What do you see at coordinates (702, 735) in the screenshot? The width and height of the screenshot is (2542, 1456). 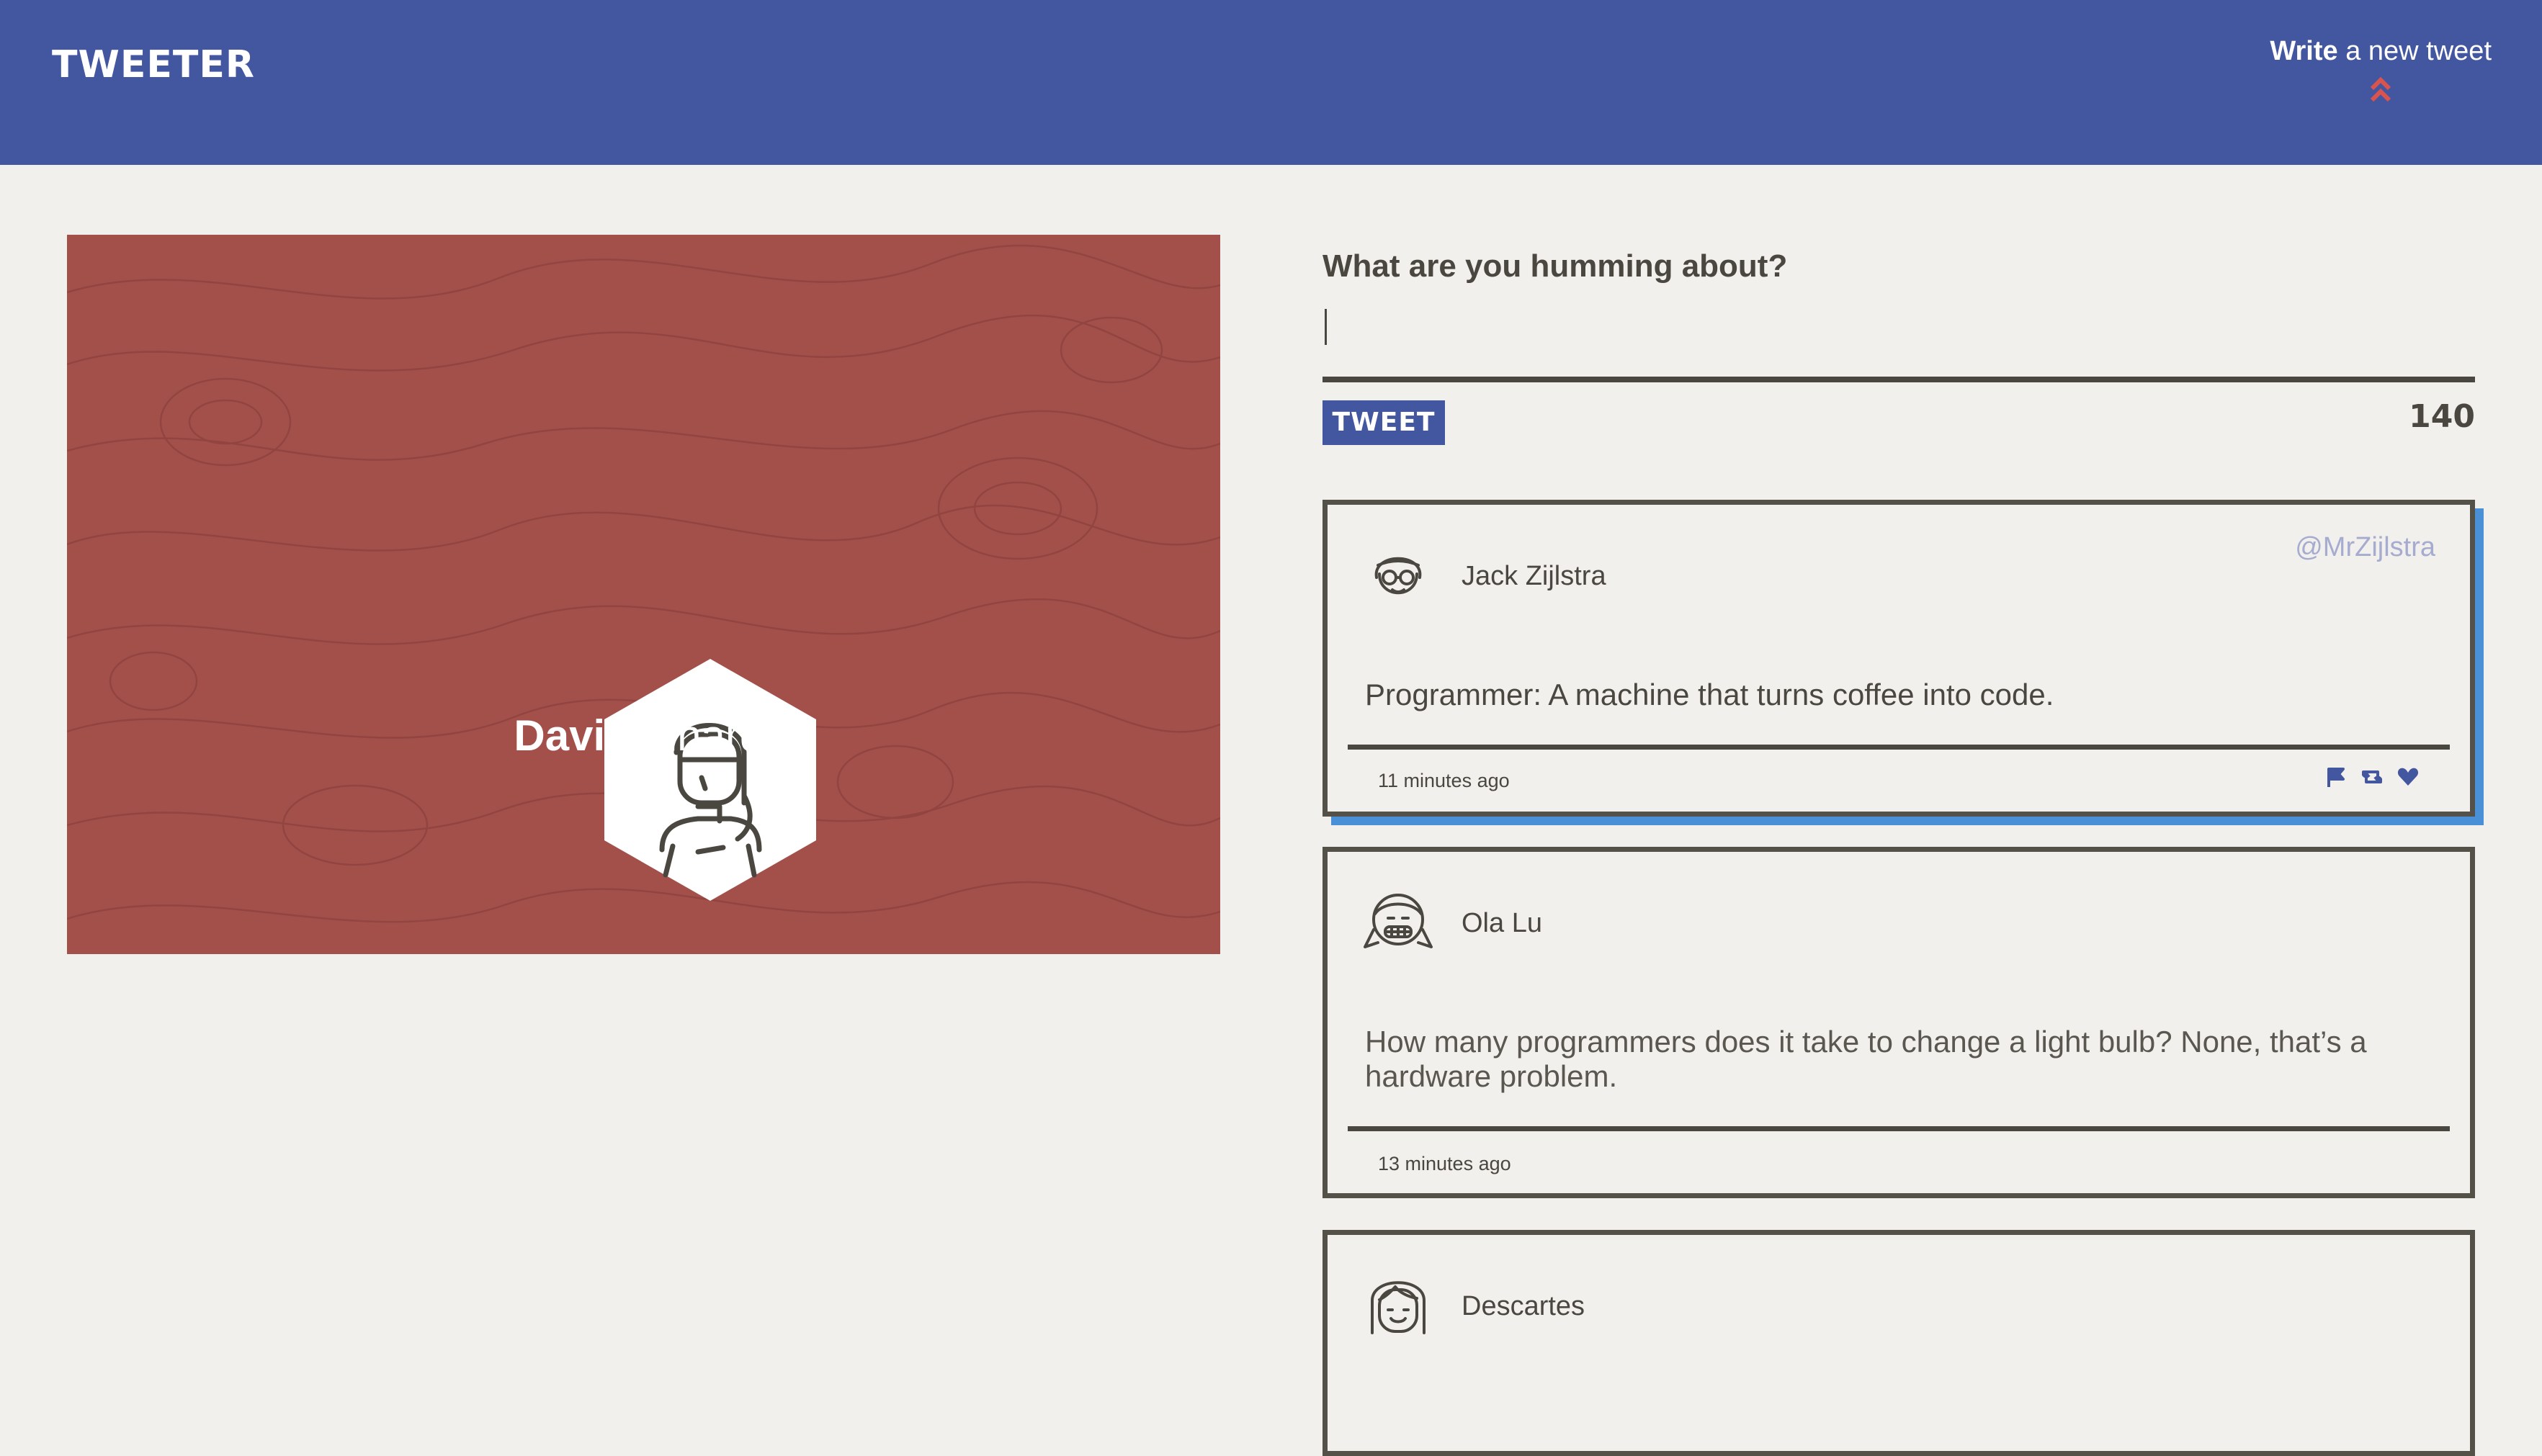 I see `profile-last-name: Linardi` at bounding box center [702, 735].